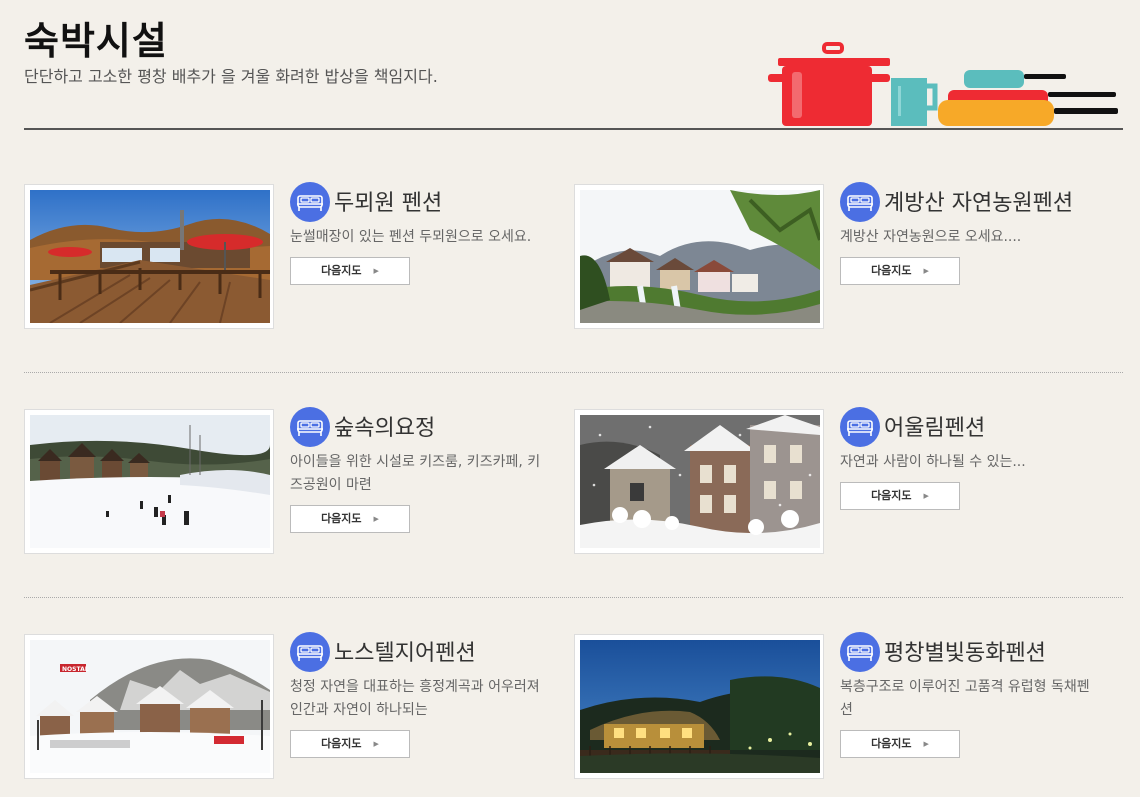 The height and width of the screenshot is (797, 1140). What do you see at coordinates (965, 653) in the screenshot?
I see `listing-name: 평창별빛동화펜션` at bounding box center [965, 653].